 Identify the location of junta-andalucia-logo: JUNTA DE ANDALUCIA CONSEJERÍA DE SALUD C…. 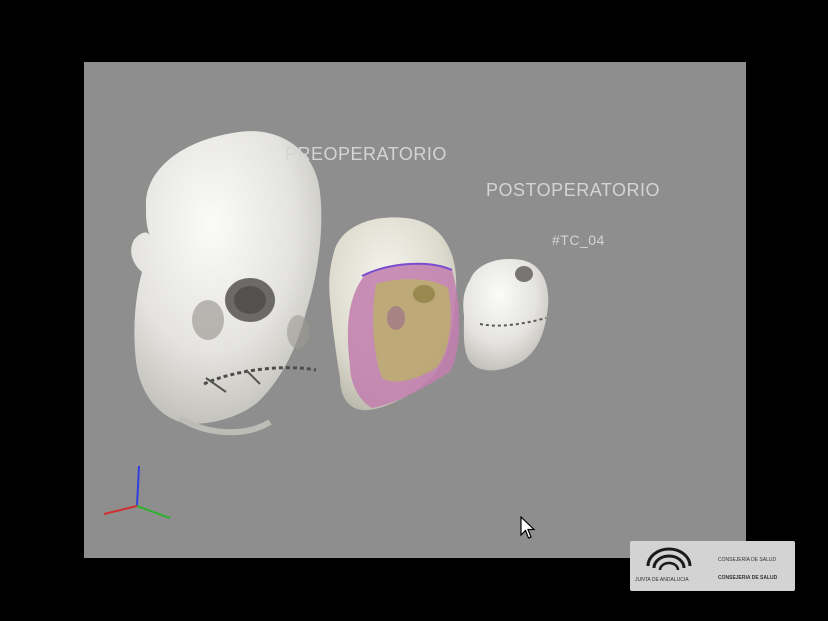
(712, 566).